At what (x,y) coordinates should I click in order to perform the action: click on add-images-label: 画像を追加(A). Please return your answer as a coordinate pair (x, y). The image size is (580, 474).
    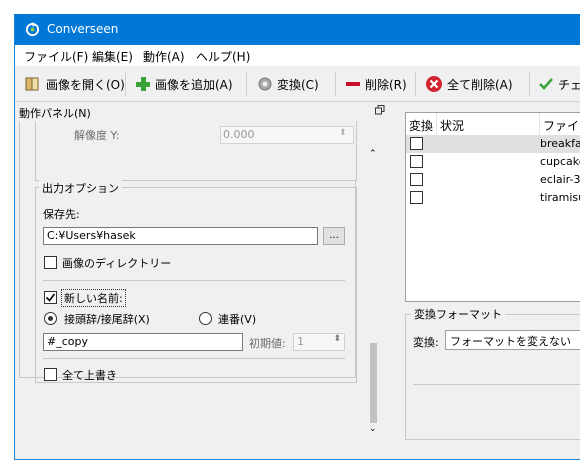
    Looking at the image, I should click on (194, 84).